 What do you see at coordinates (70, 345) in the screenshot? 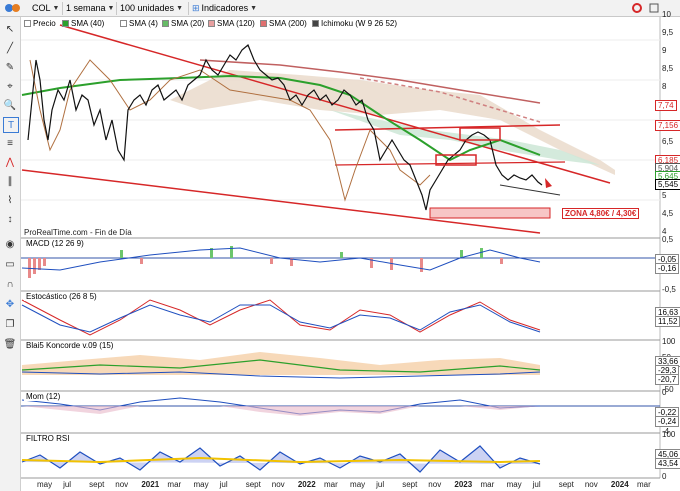
I see `panel-title-koncorde: Blai5 Koncorde v.09 (15)` at bounding box center [70, 345].